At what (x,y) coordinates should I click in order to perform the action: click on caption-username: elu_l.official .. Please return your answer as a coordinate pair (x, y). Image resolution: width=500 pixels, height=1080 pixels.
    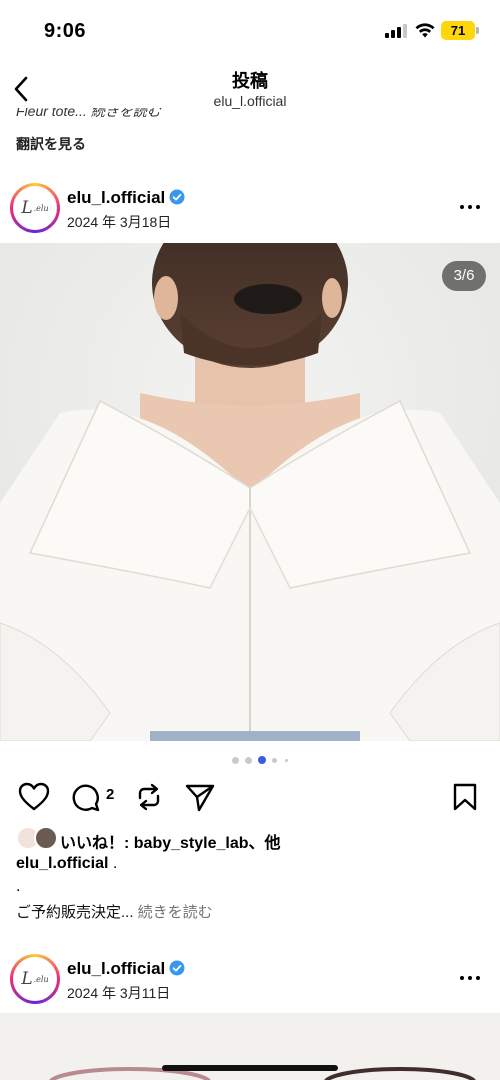
    Looking at the image, I should click on (66, 864).